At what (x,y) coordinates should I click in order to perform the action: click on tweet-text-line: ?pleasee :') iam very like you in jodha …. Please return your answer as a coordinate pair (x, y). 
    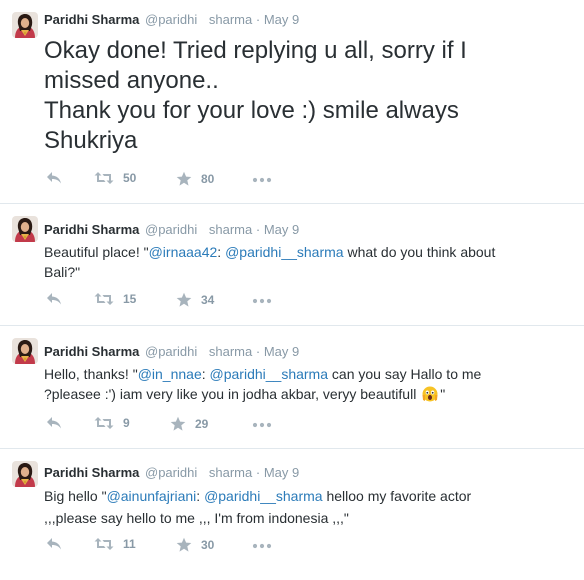
    Looking at the image, I should click on (262, 395).